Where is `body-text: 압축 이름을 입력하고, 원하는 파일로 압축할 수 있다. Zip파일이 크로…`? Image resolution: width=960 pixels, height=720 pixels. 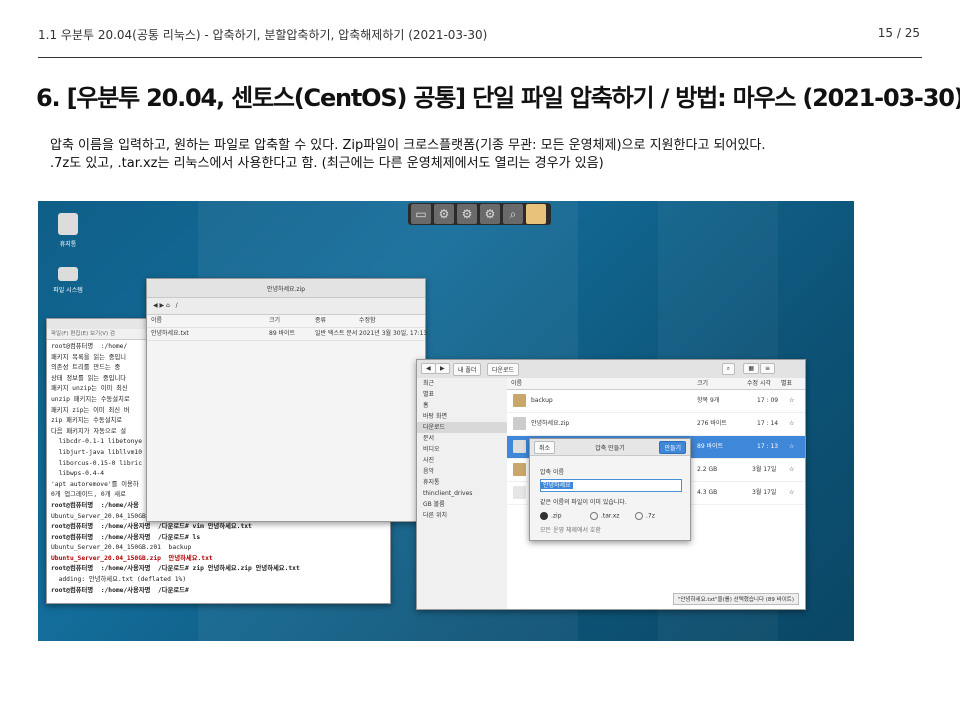
body-text: 압축 이름을 입력하고, 원하는 파일로 압축할 수 있다. Zip파일이 크로… is located at coordinates (408, 155).